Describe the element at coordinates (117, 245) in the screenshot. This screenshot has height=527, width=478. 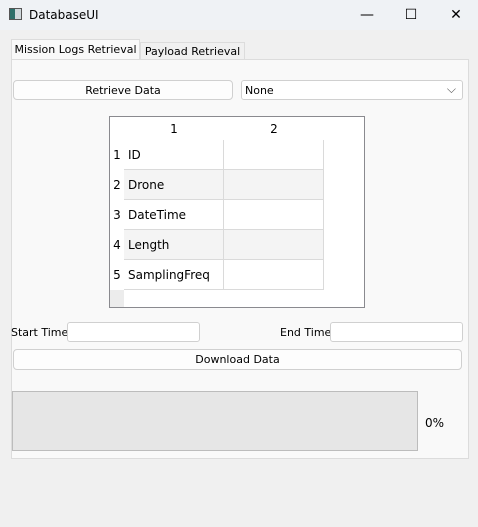
I see `row-header: 4` at that location.